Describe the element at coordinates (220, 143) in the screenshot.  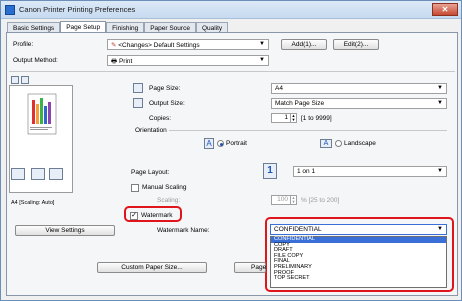
I see `portrait-radio` at that location.